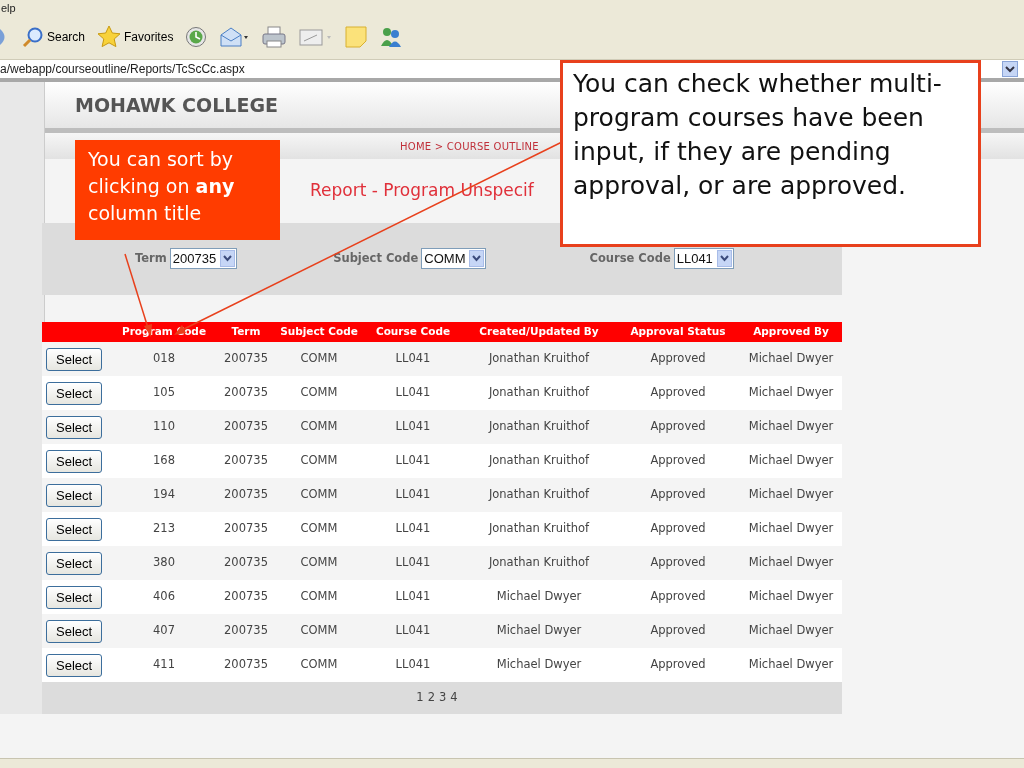 The width and height of the screenshot is (1024, 768). What do you see at coordinates (8, 8) in the screenshot?
I see `menu-item: elp` at bounding box center [8, 8].